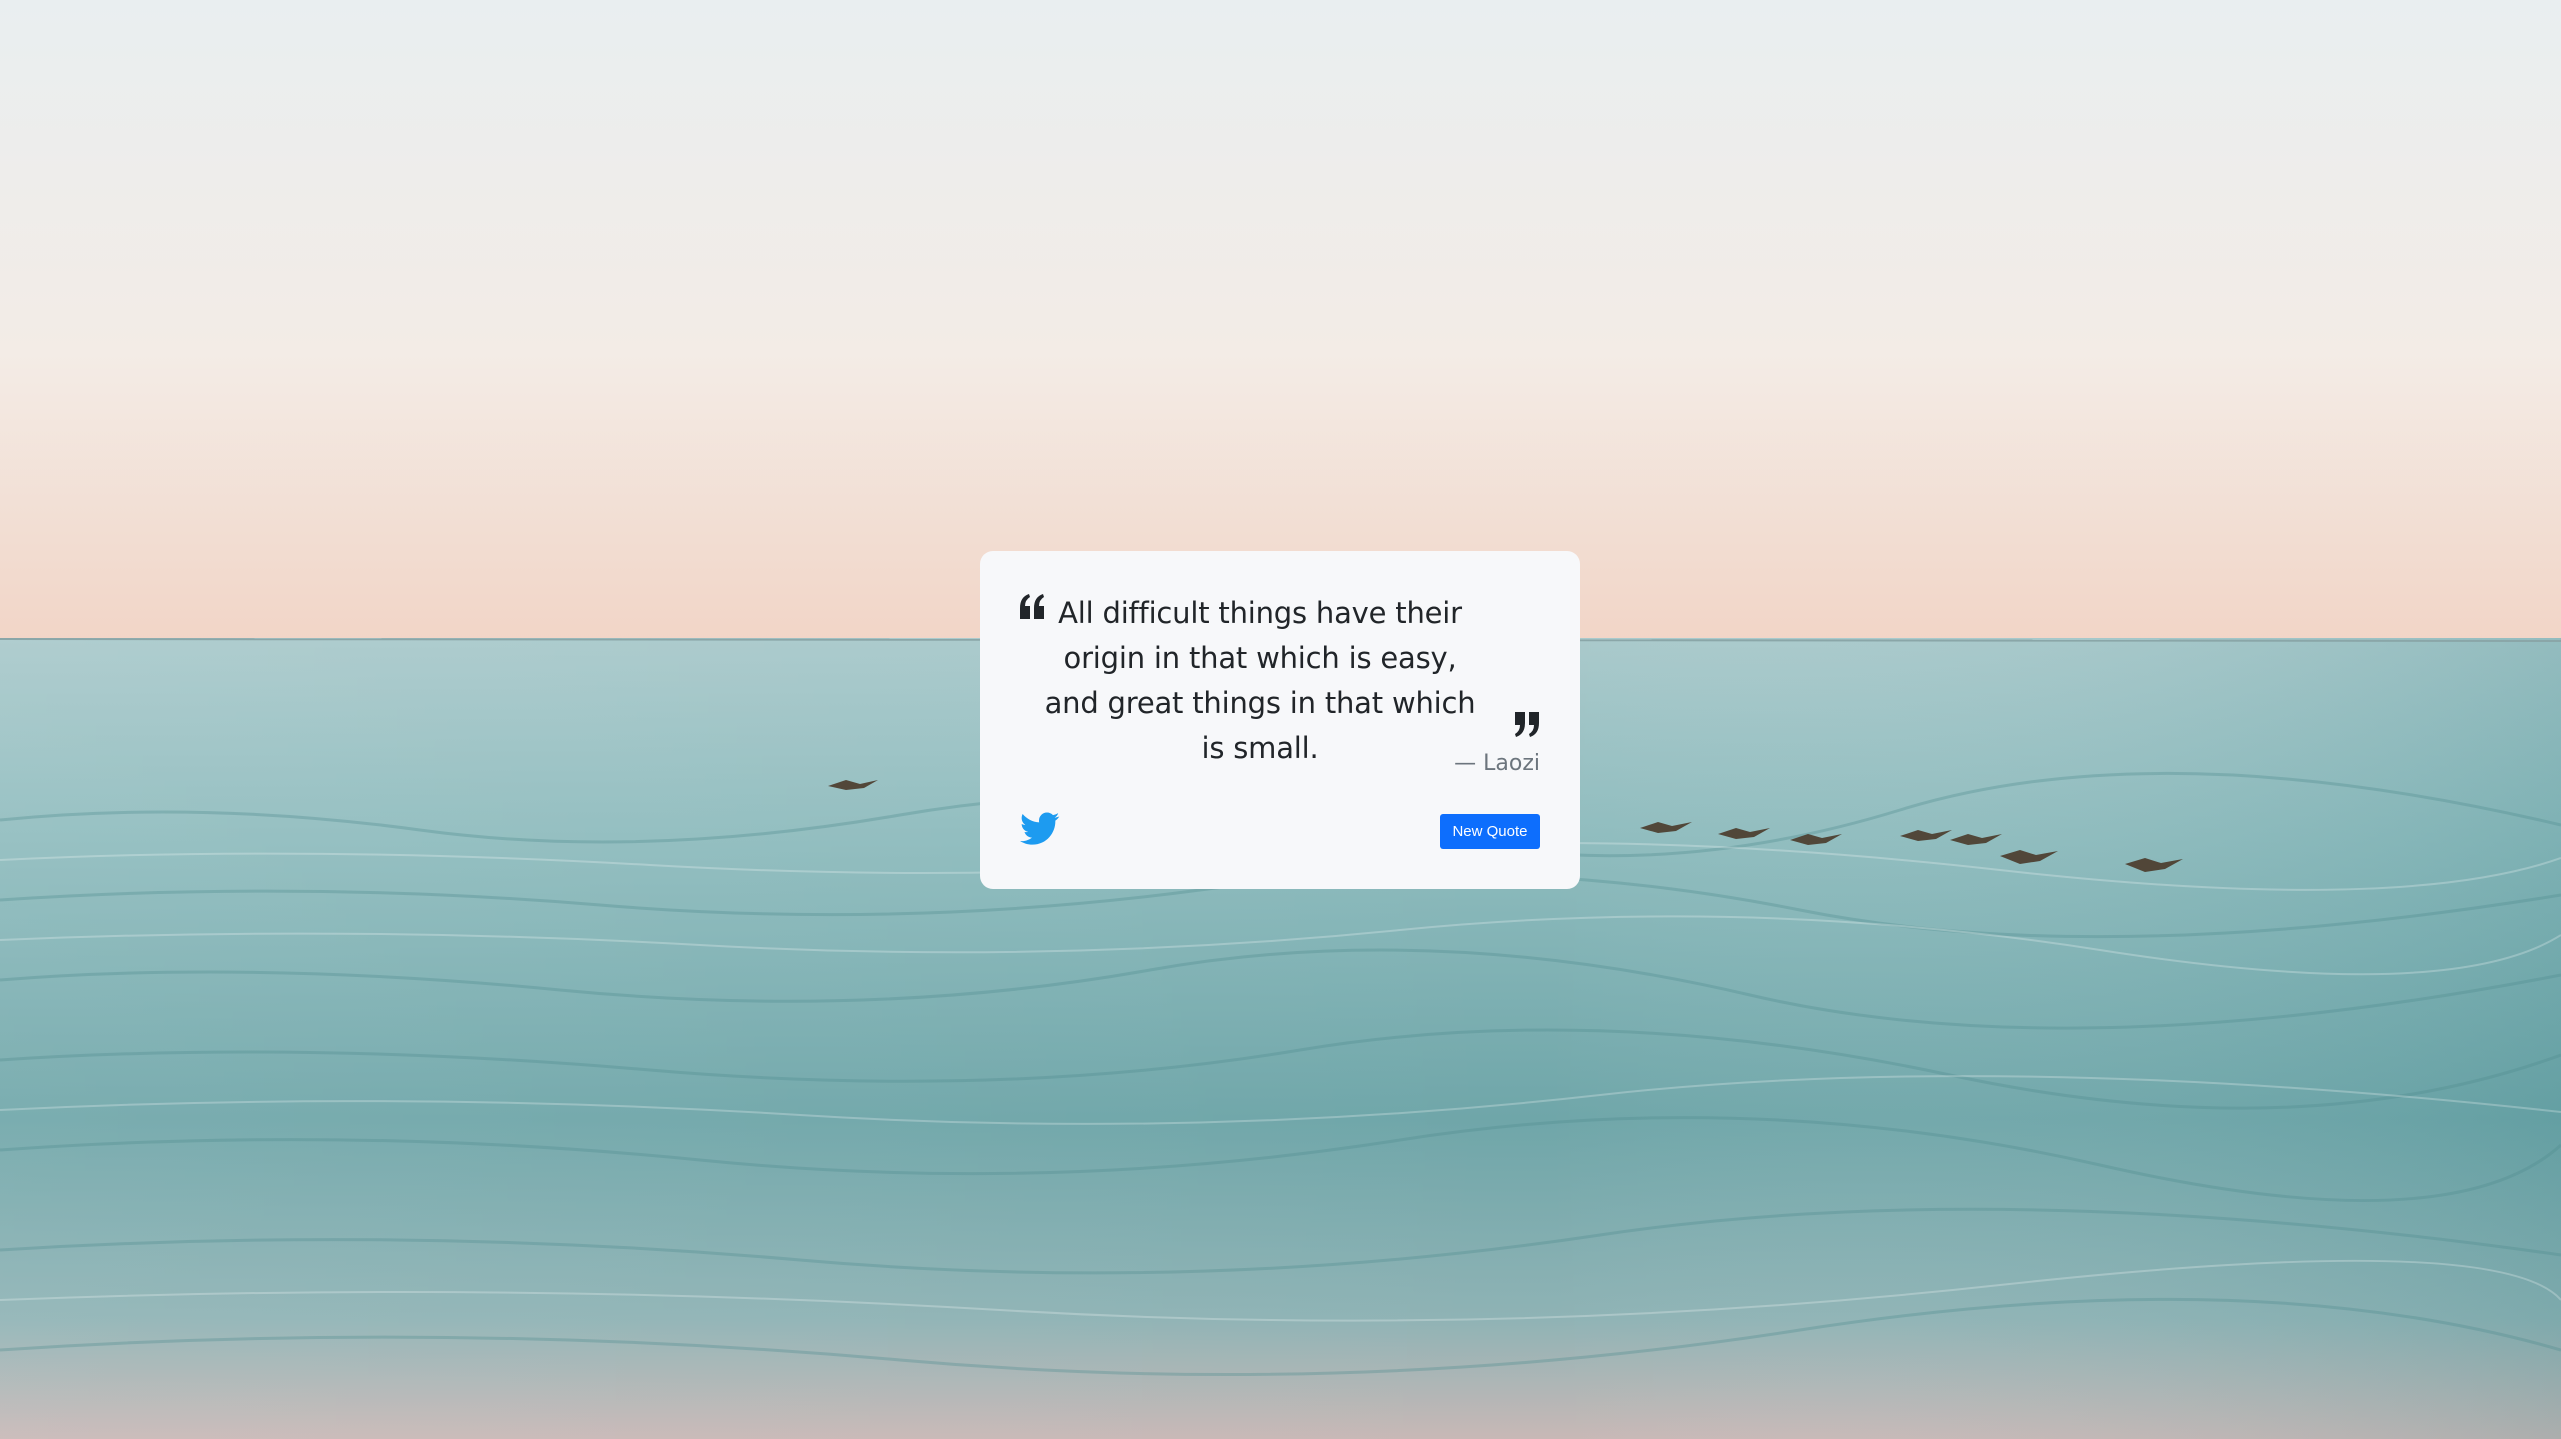 The height and width of the screenshot is (1439, 2561). What do you see at coordinates (1490, 831) in the screenshot?
I see `new-quote-button: New Quote` at bounding box center [1490, 831].